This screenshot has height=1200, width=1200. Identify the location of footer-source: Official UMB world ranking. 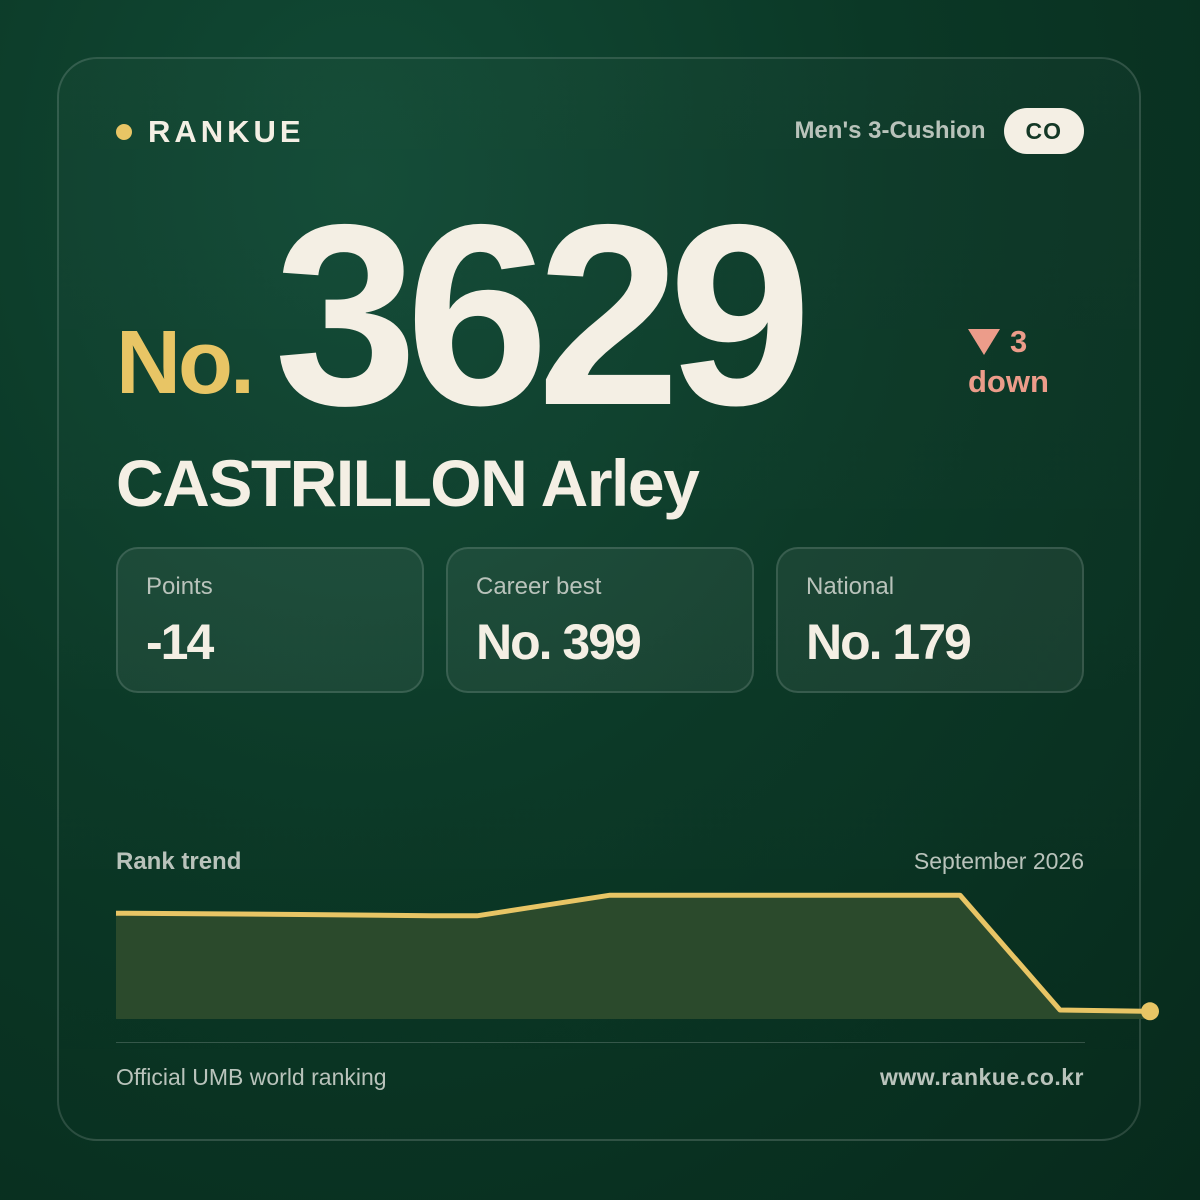
(251, 1077).